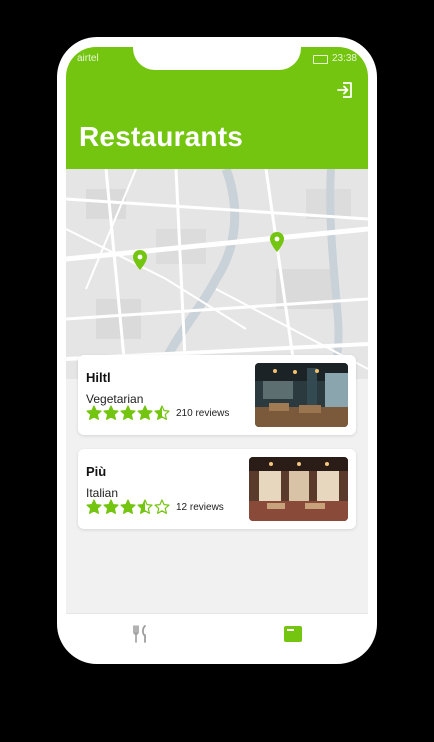 The height and width of the screenshot is (742, 434). What do you see at coordinates (102, 493) in the screenshot?
I see `restaurant-category: Italian` at bounding box center [102, 493].